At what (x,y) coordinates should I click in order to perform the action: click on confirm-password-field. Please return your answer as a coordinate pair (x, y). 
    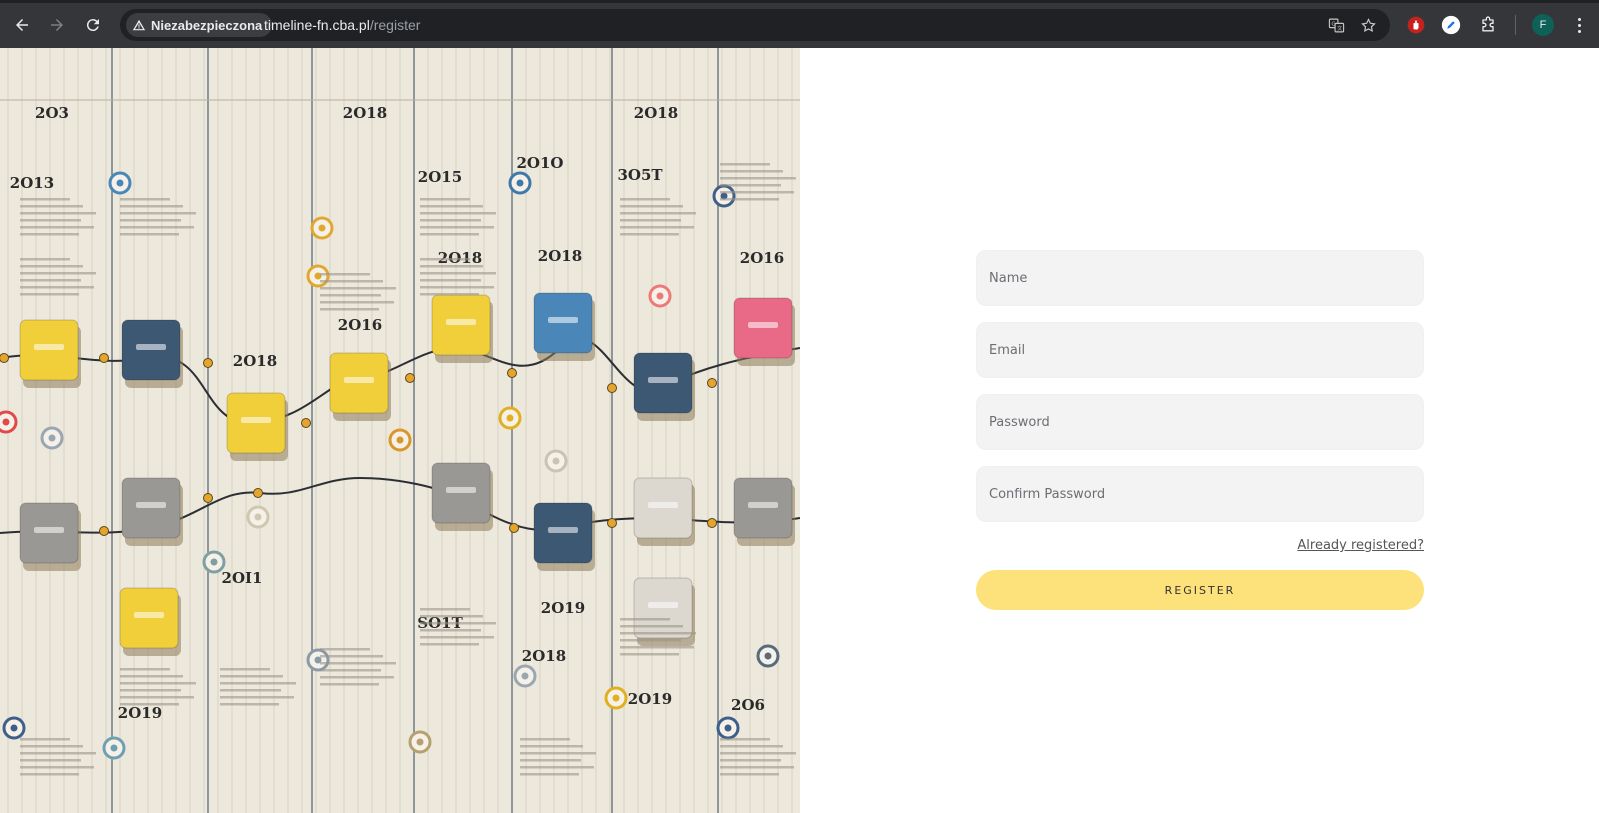
    Looking at the image, I should click on (1200, 494).